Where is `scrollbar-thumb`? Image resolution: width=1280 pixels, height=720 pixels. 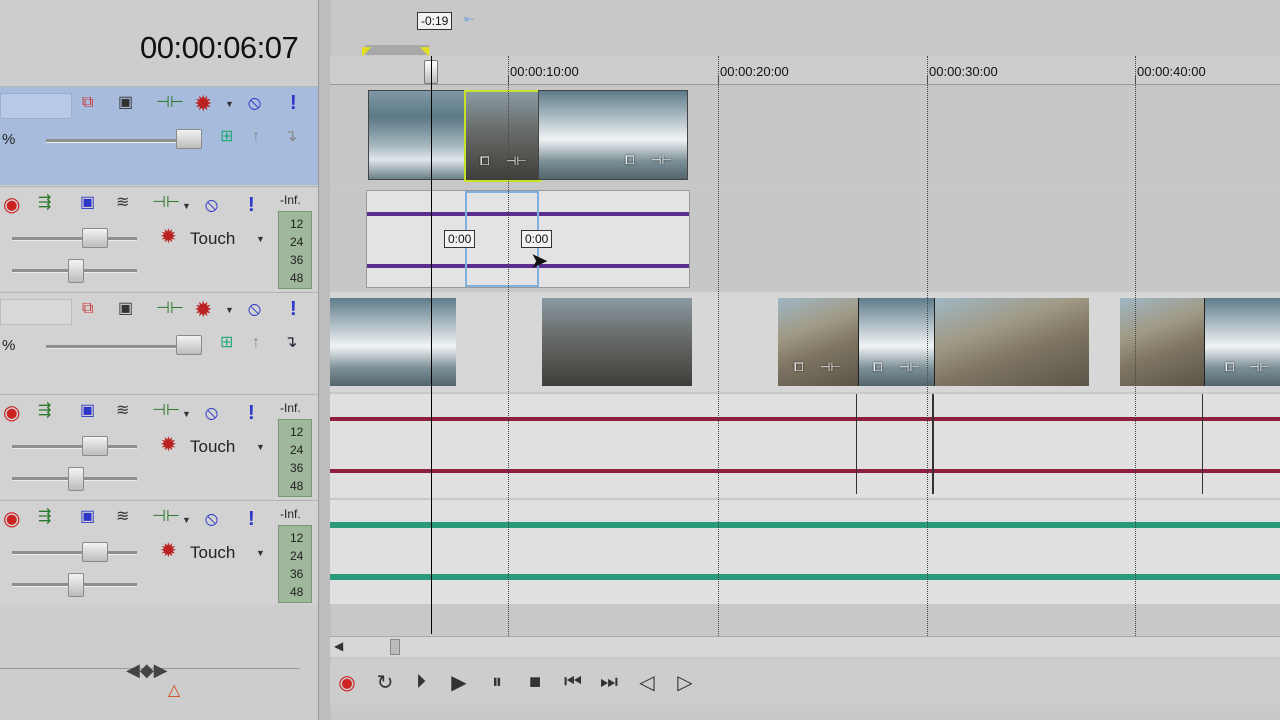
scrollbar-thumb is located at coordinates (395, 647).